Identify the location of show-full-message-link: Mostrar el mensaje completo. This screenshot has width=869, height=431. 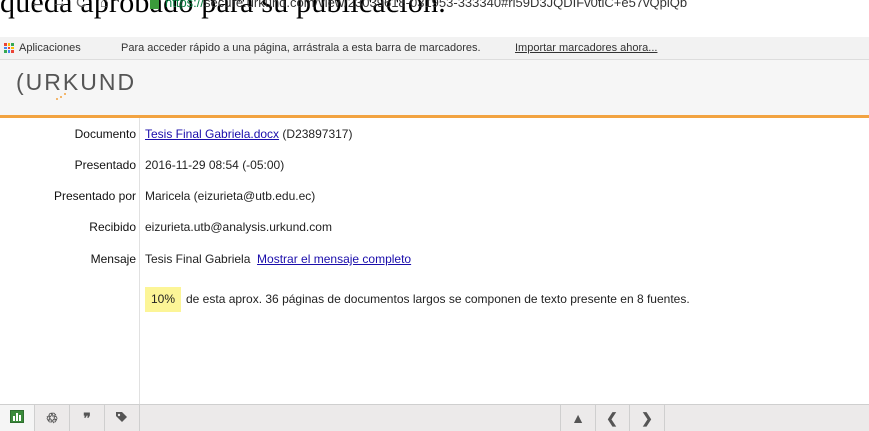
(334, 259).